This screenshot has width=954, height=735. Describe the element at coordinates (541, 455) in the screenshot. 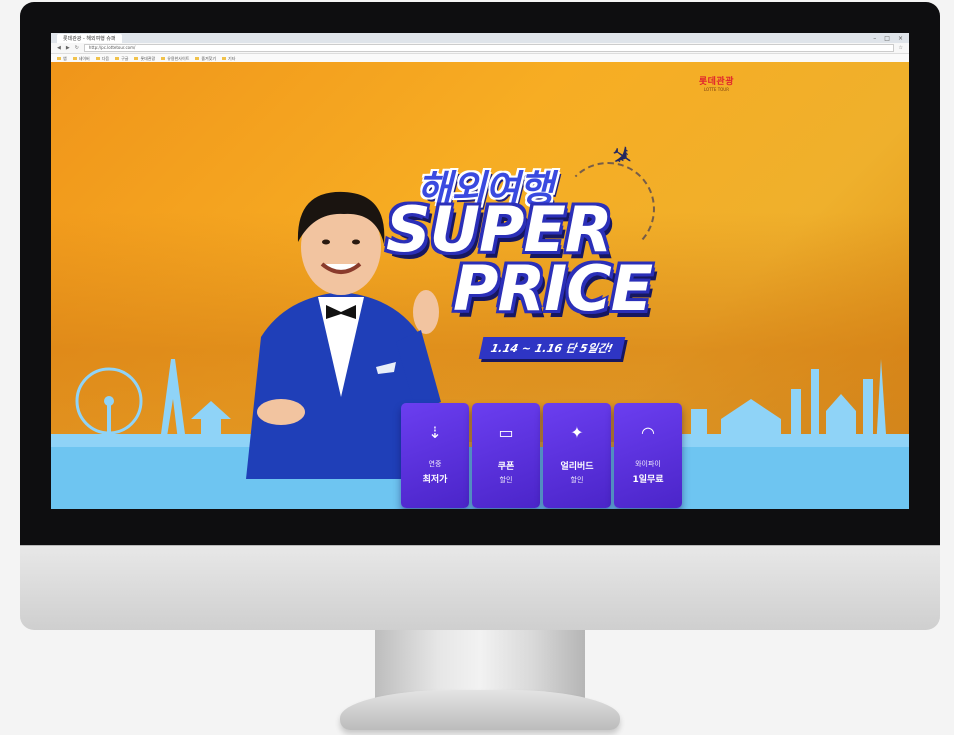

I see `benefit-cards: ⇣ 연중 최저가 ▭ 쿠폰 할인 ✦ 얼리버드 할인 ◠ 와이파이 1일무료` at that location.